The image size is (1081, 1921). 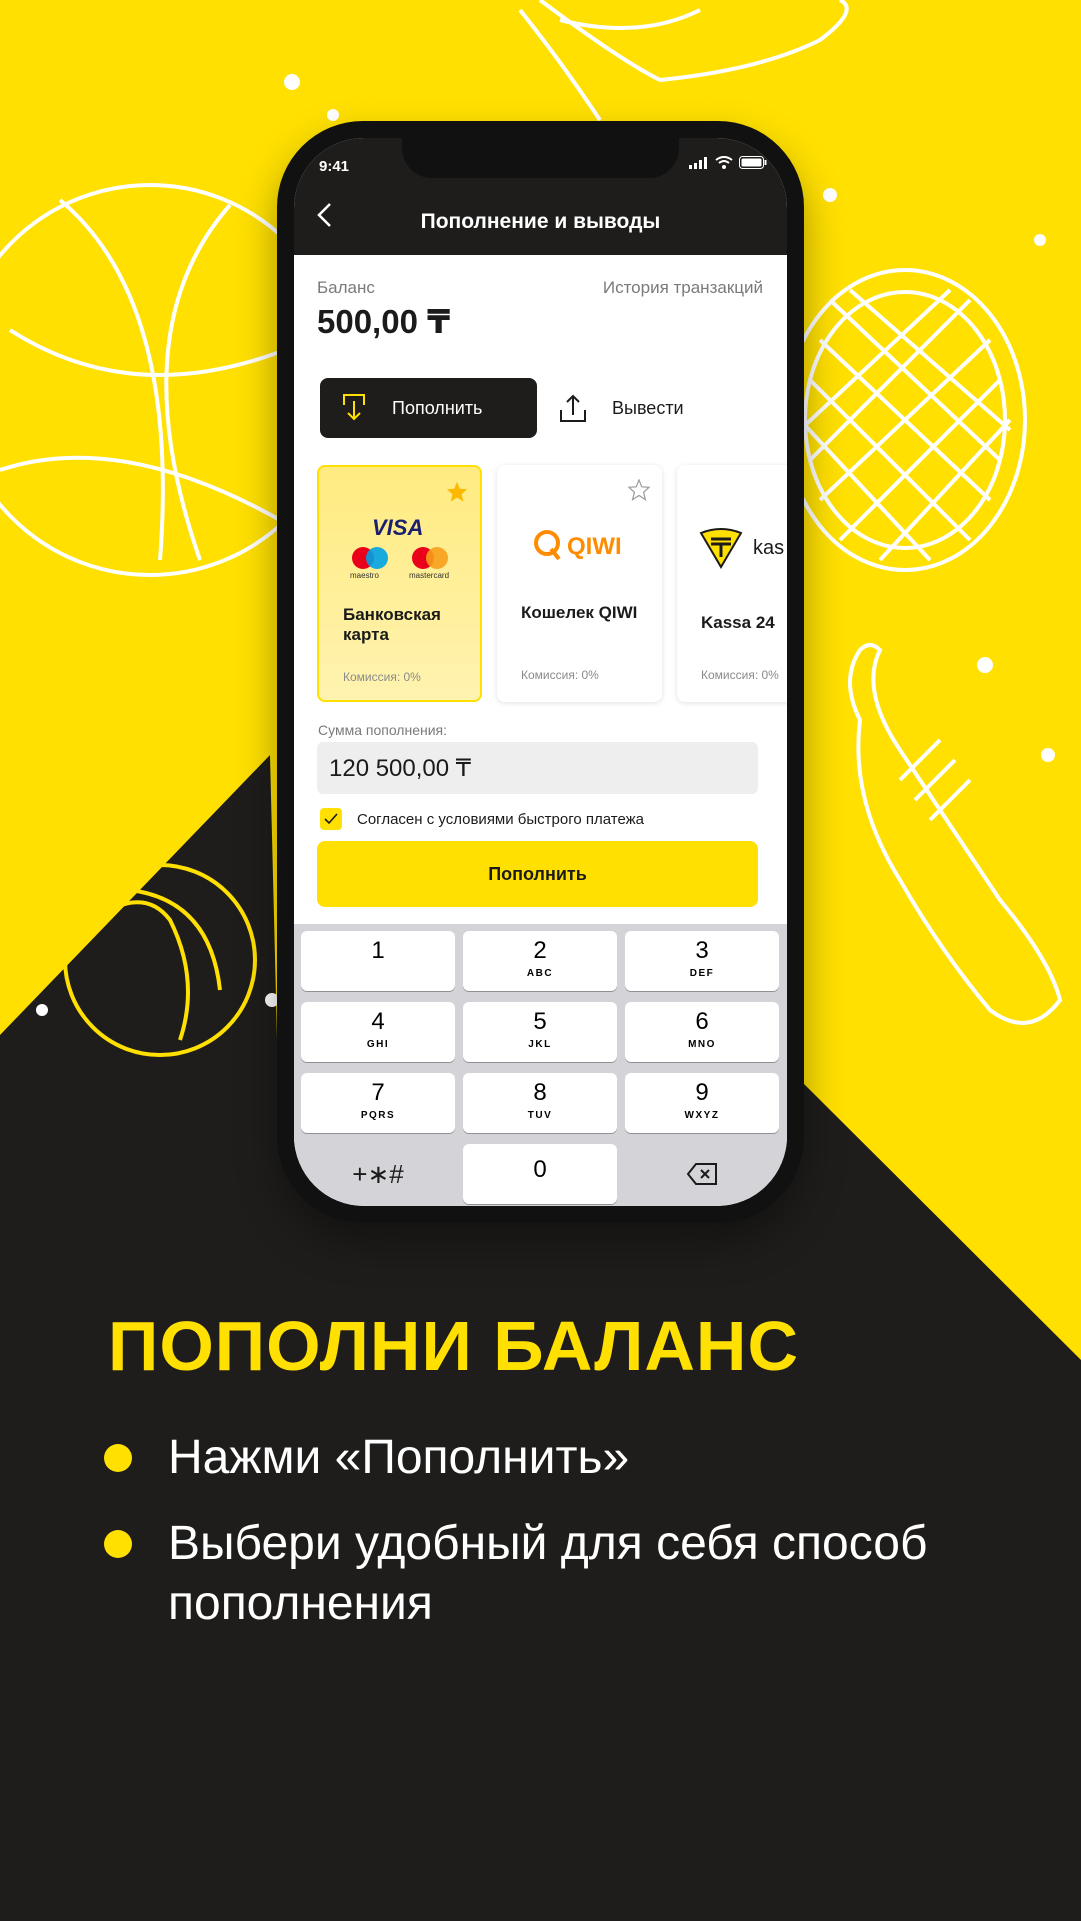 I want to click on payment-method-kassa24: kas Kassa 24 Комиссия: 0%, so click(x=732, y=583).